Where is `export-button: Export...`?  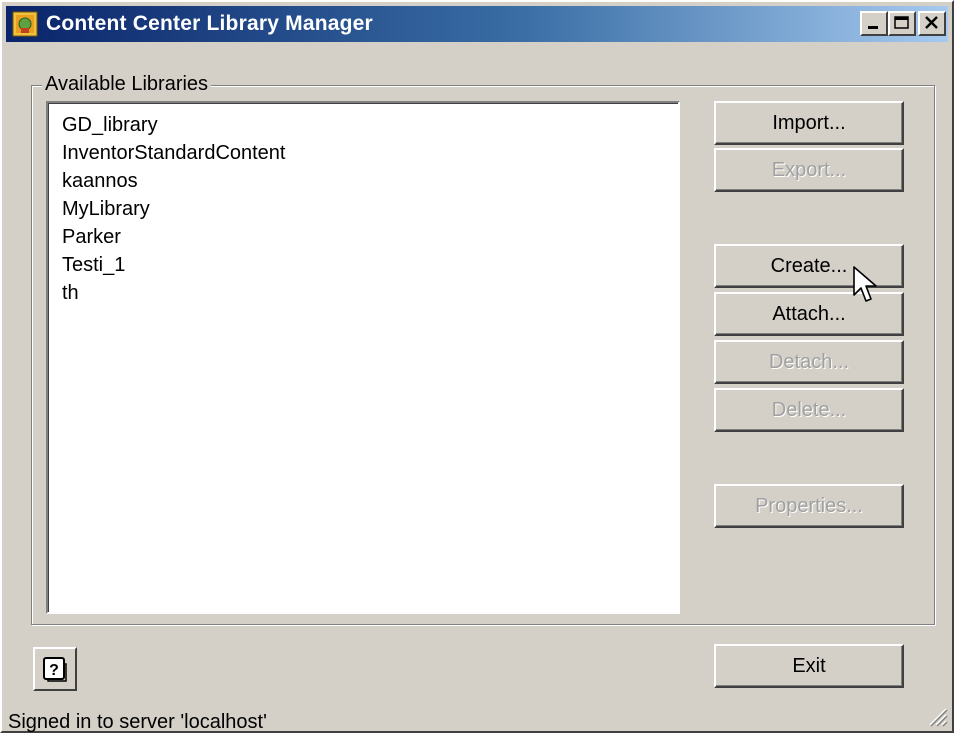
export-button: Export... is located at coordinates (809, 170).